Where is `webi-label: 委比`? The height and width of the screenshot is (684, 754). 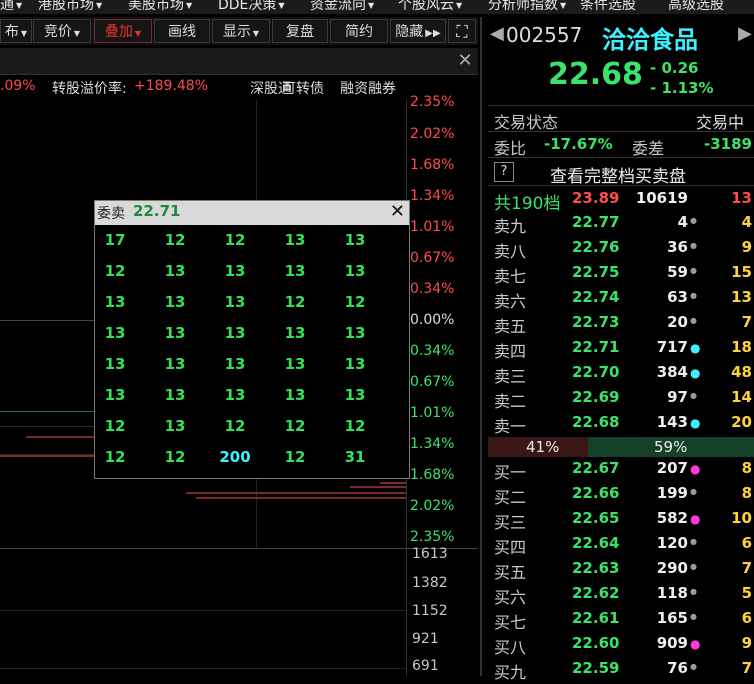 webi-label: 委比 is located at coordinates (510, 148).